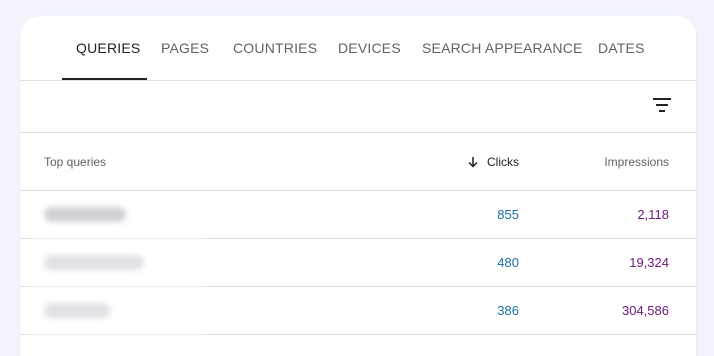  I want to click on clicks-value: 386, so click(508, 310).